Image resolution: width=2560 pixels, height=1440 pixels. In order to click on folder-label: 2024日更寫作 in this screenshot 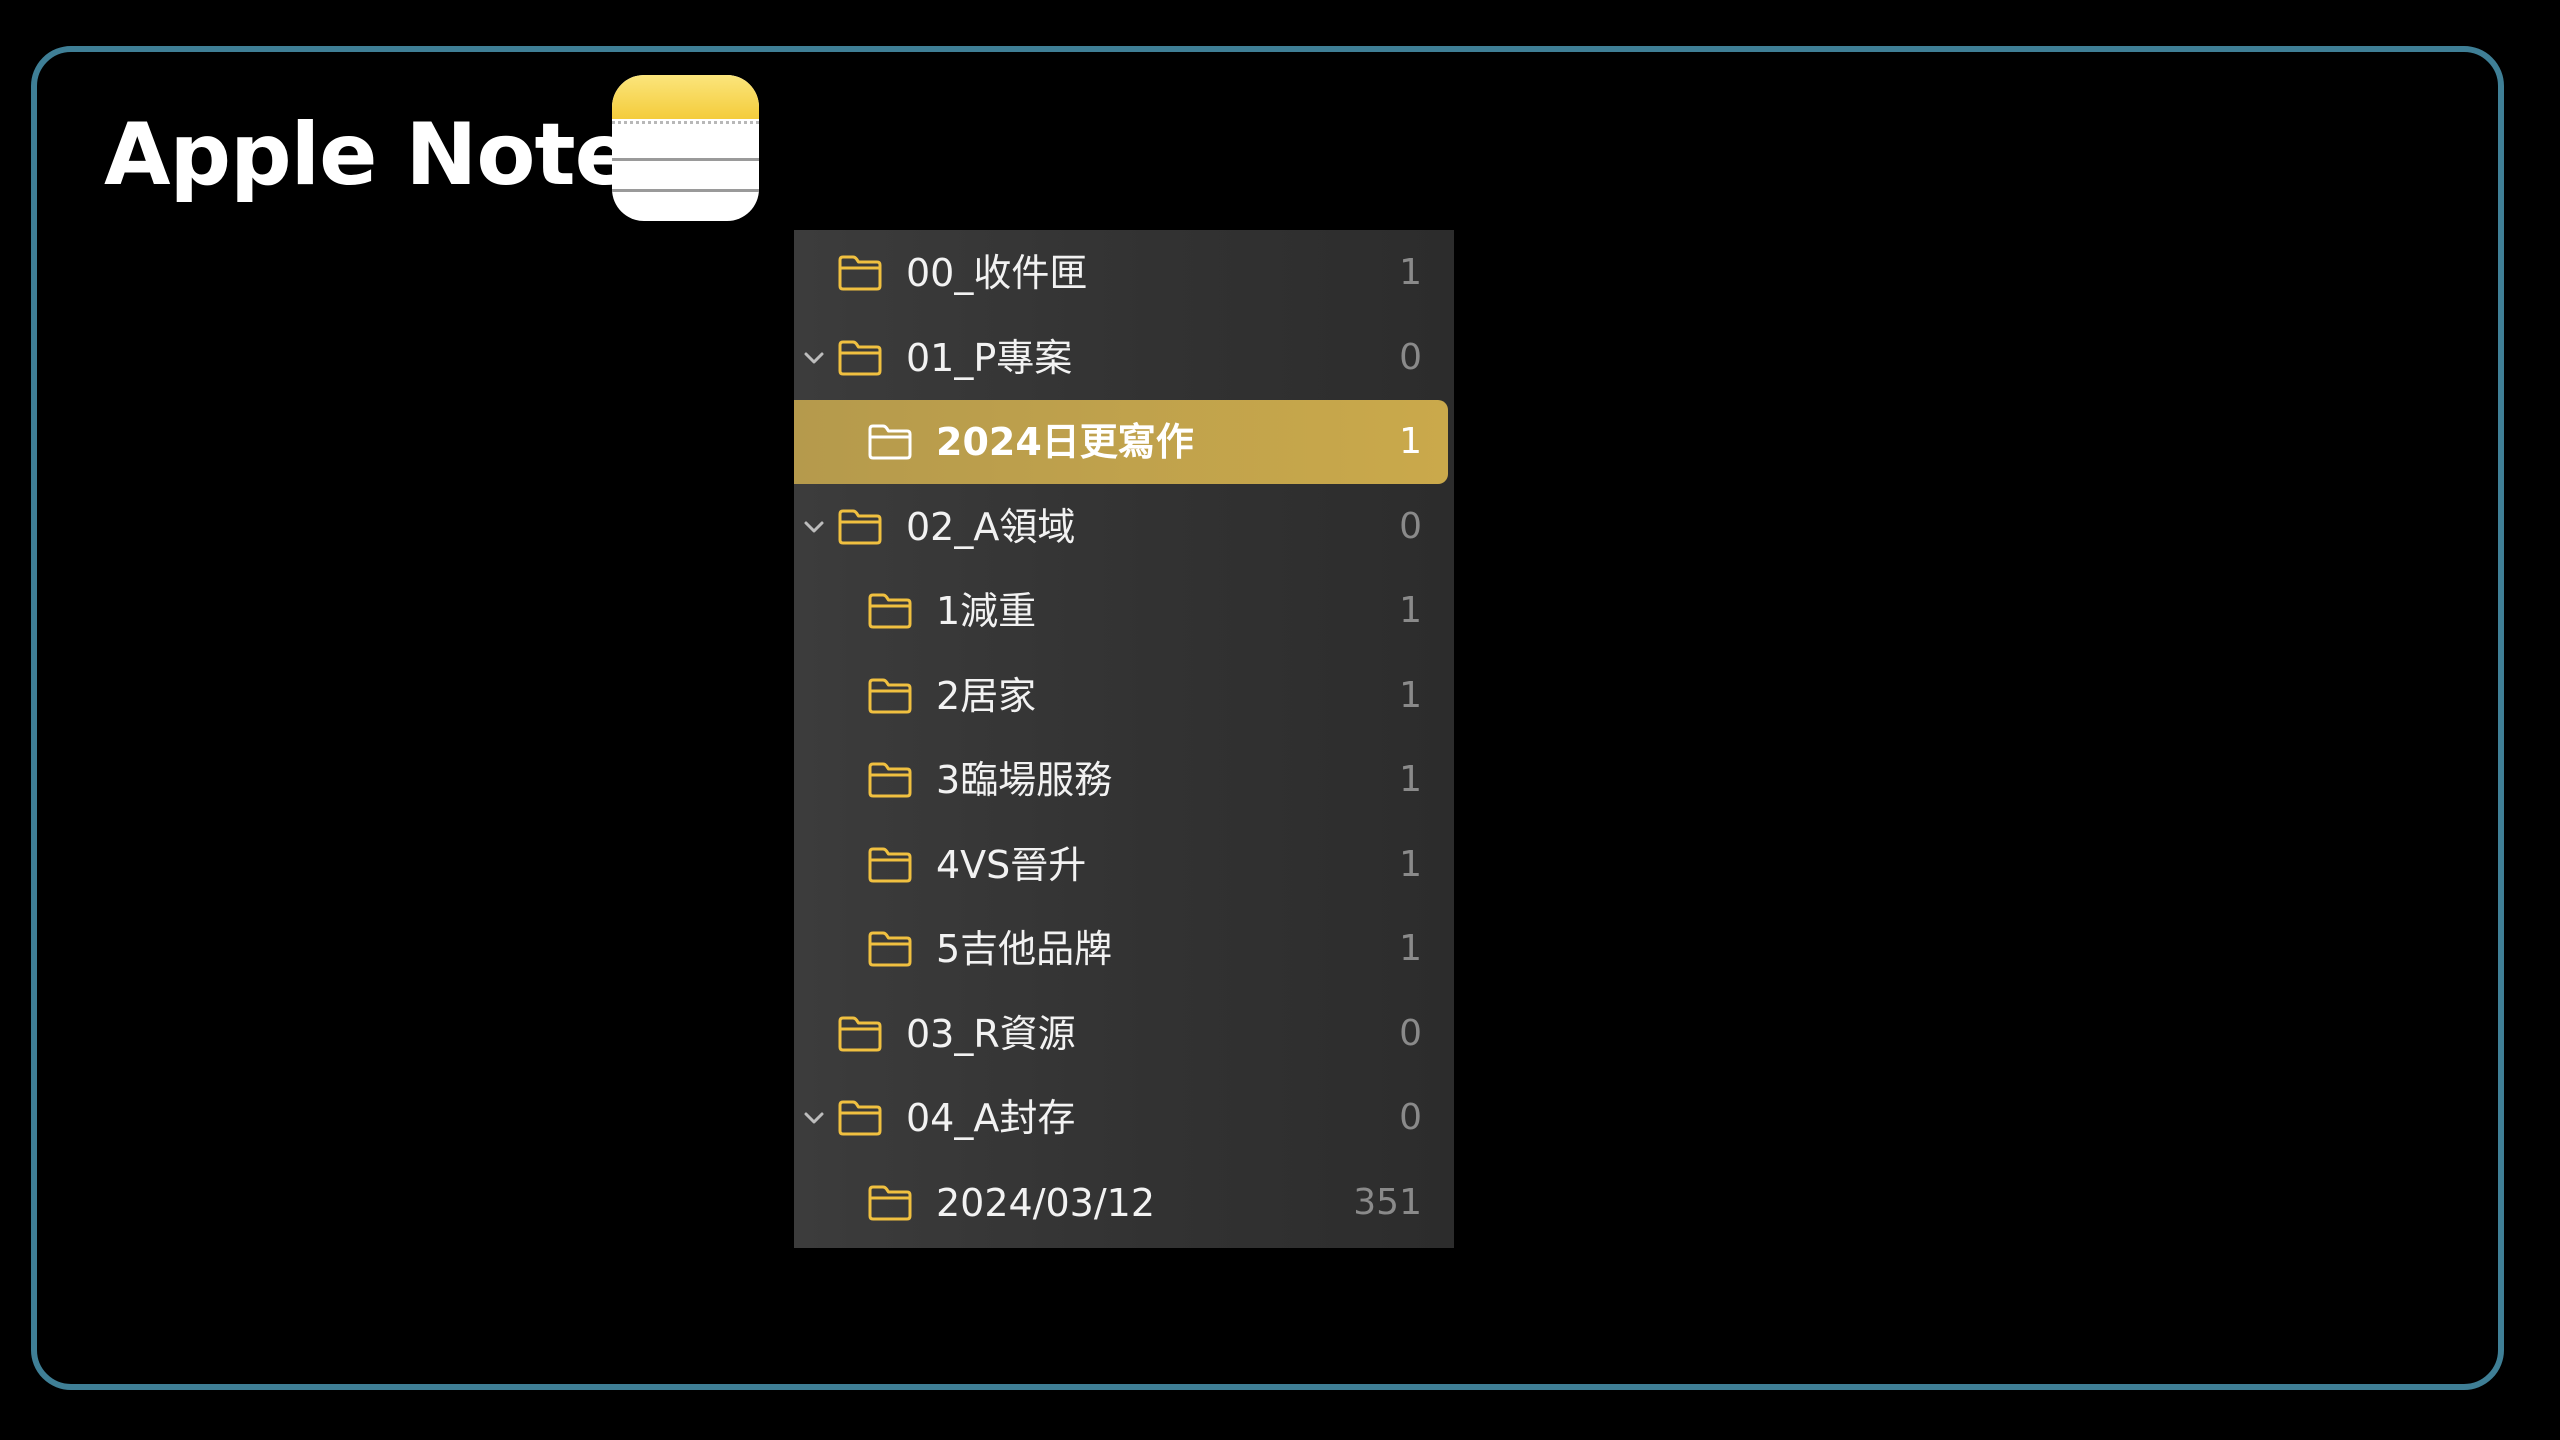, I will do `click(1065, 442)`.